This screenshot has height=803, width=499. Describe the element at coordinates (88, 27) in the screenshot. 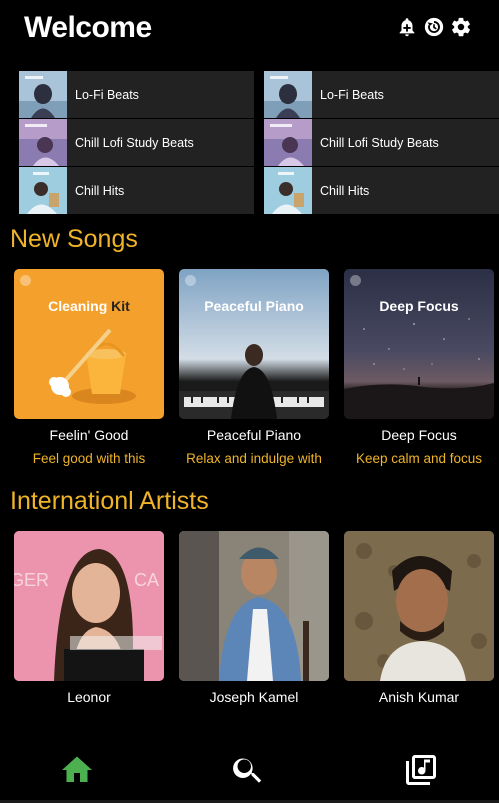

I see `page-title: Welcome` at that location.